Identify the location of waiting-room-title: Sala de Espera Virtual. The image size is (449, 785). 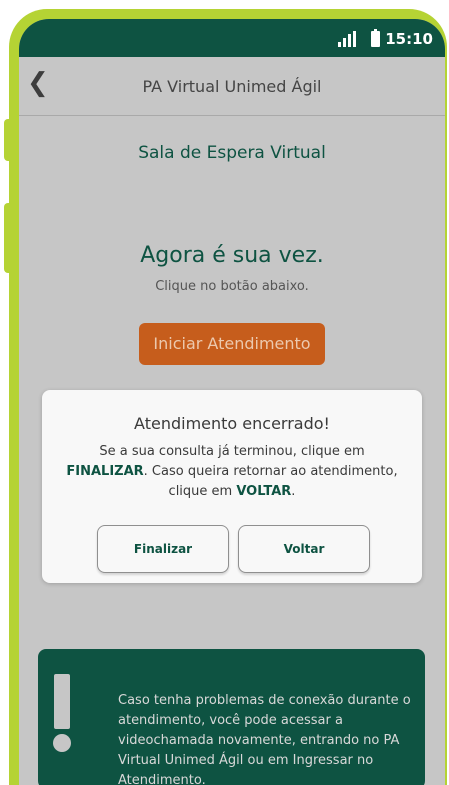
(232, 153).